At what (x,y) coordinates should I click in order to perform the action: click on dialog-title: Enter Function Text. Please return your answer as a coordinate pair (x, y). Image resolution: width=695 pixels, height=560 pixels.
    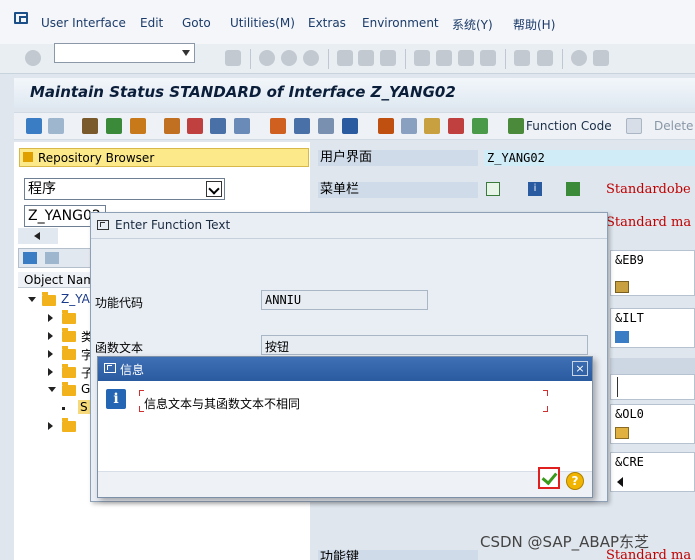
    Looking at the image, I should click on (173, 225).